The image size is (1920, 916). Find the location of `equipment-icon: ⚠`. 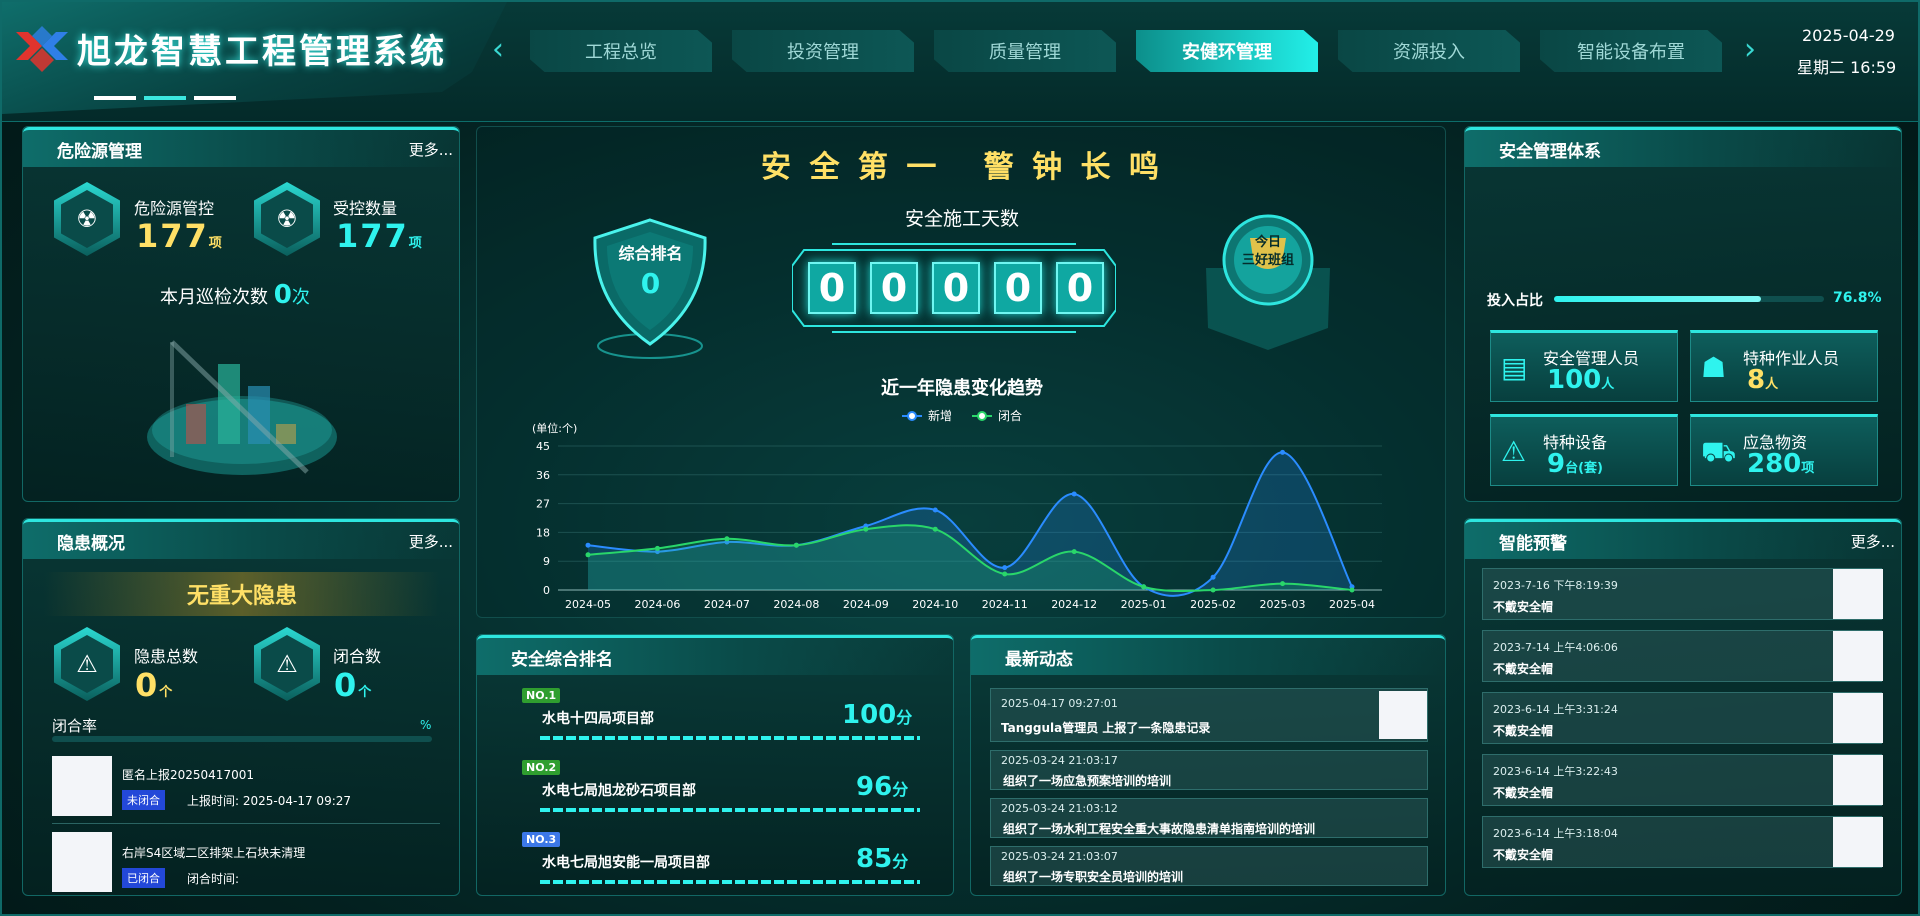

equipment-icon: ⚠ is located at coordinates (1514, 451).